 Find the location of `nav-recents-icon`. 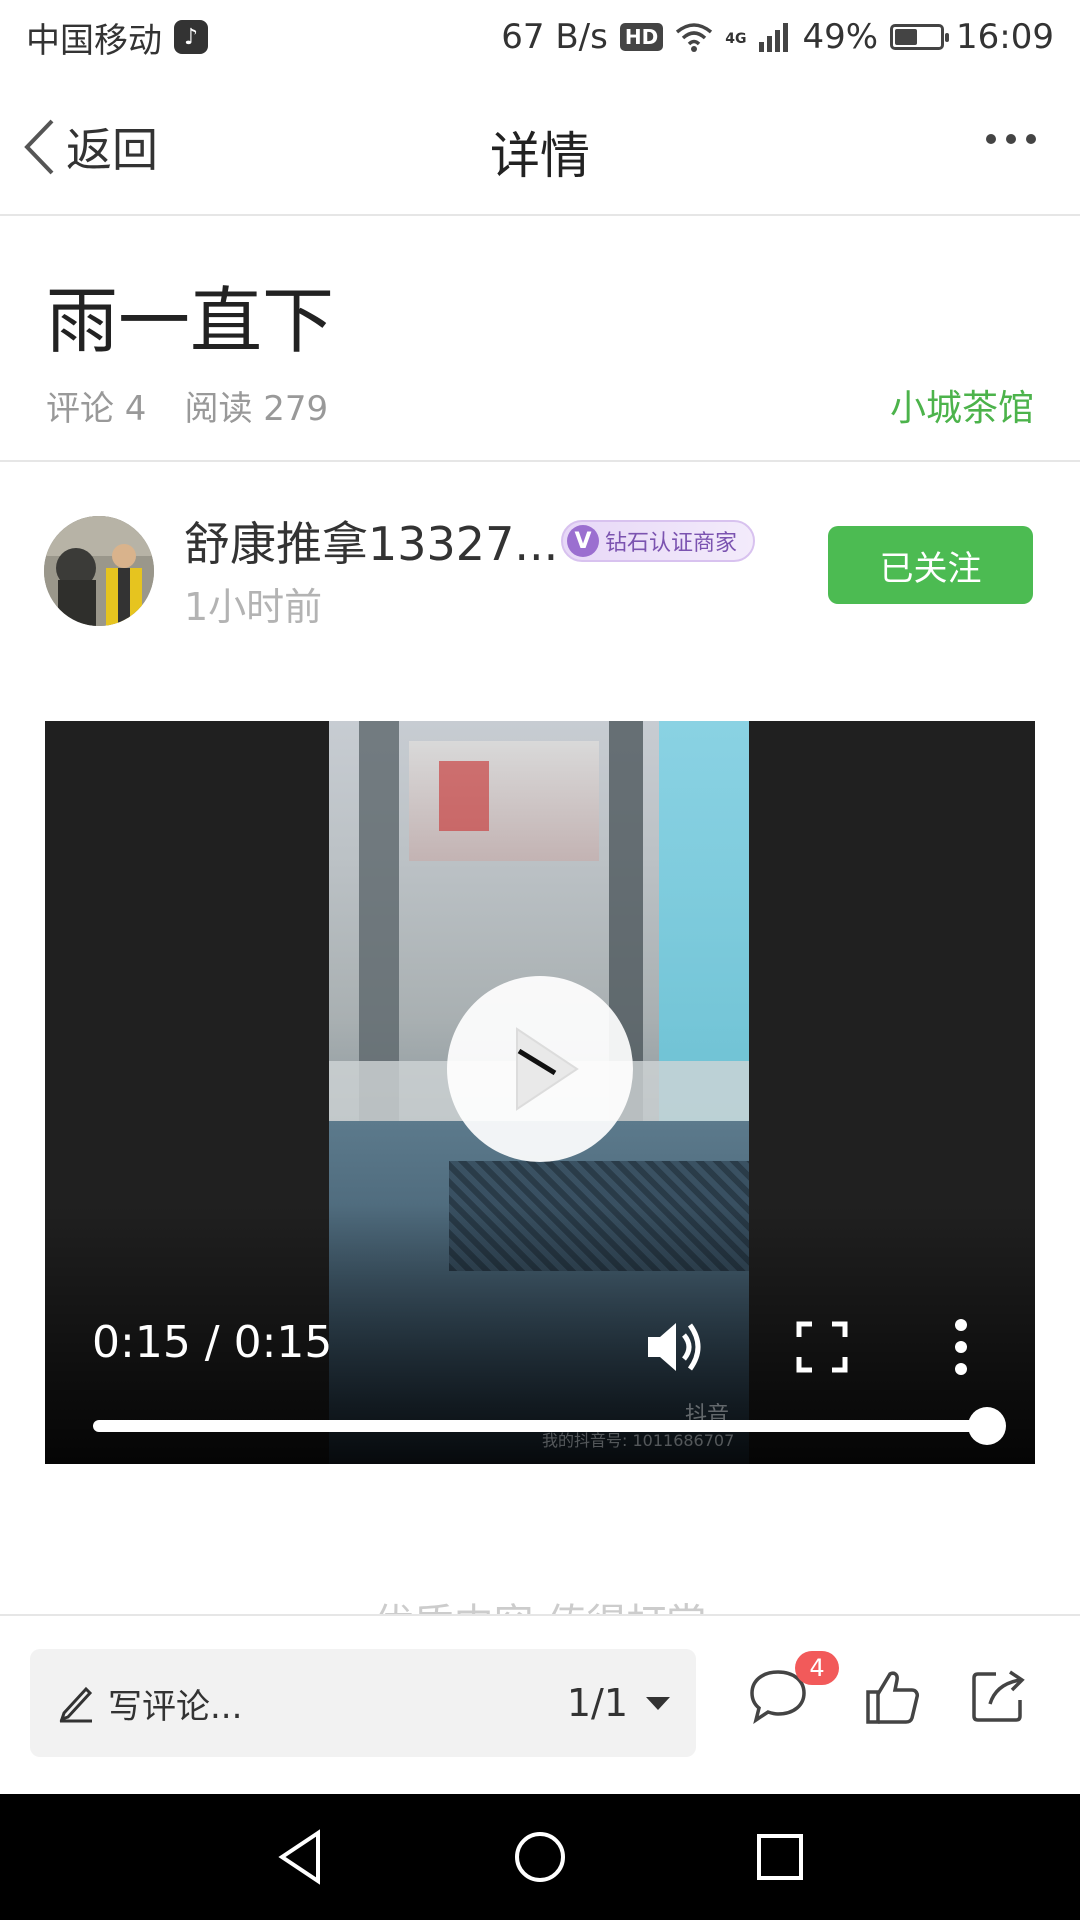

nav-recents-icon is located at coordinates (780, 1857).